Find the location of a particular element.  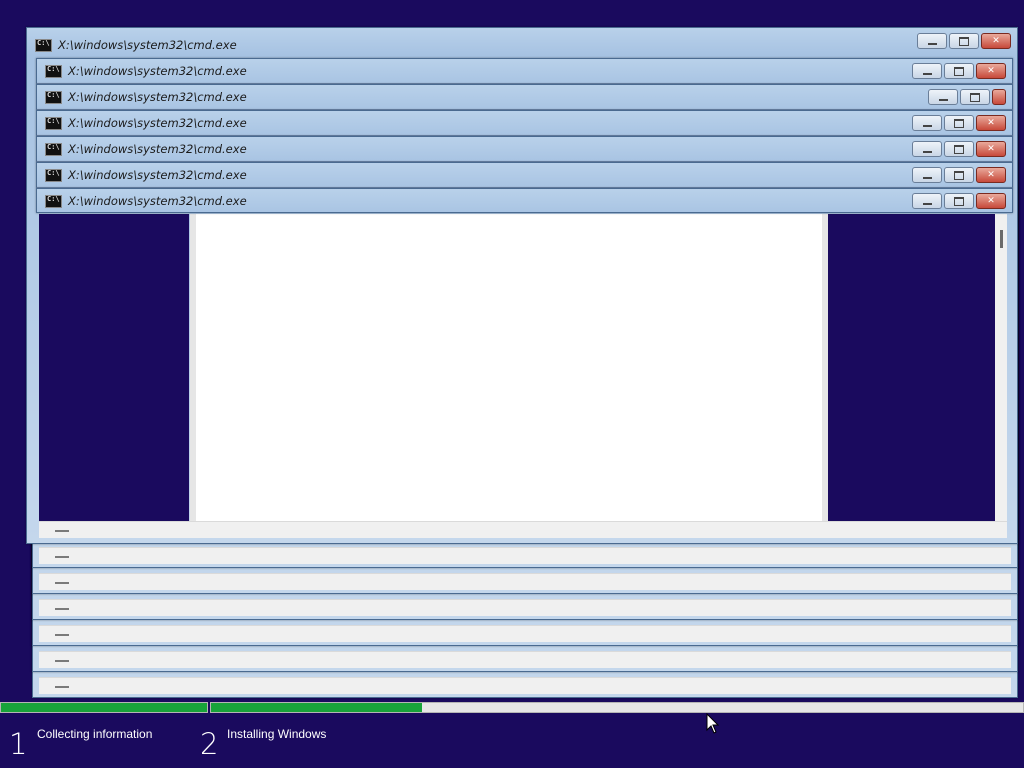

close-button is located at coordinates (999, 97).